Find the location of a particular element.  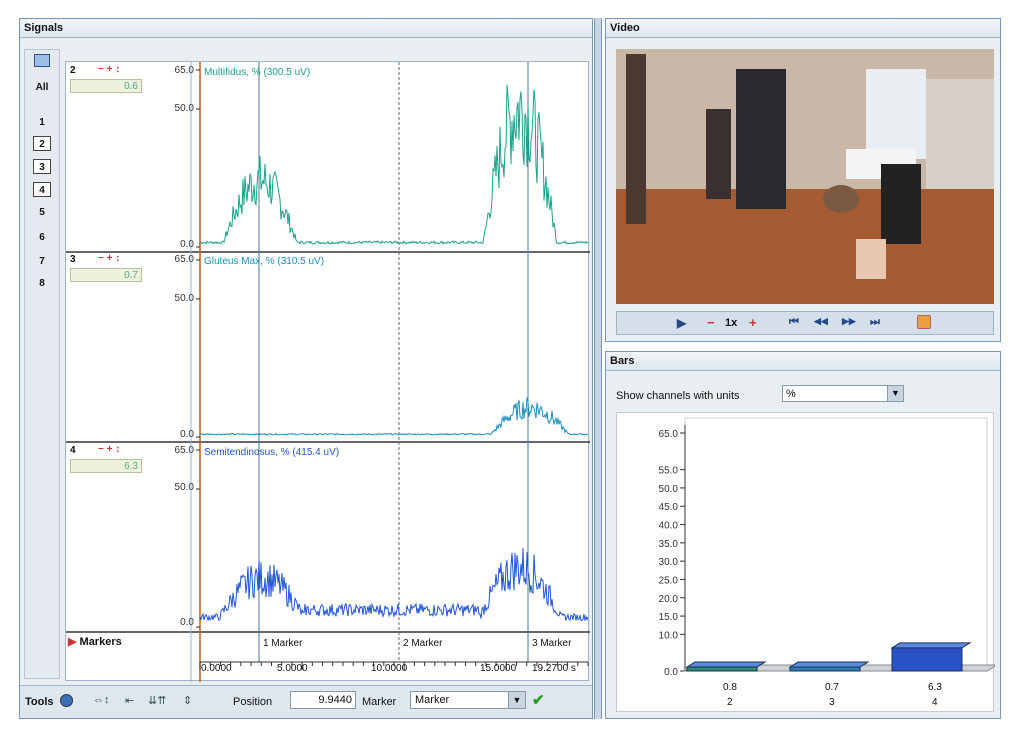

ch3-ymid: 50.0 is located at coordinates (184, 298).